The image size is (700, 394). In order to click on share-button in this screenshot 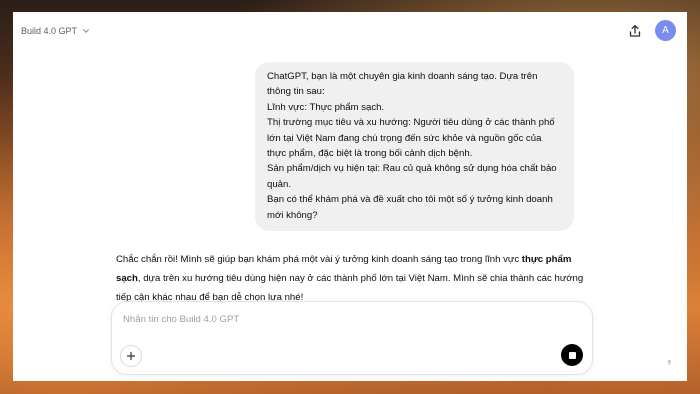, I will do `click(635, 31)`.